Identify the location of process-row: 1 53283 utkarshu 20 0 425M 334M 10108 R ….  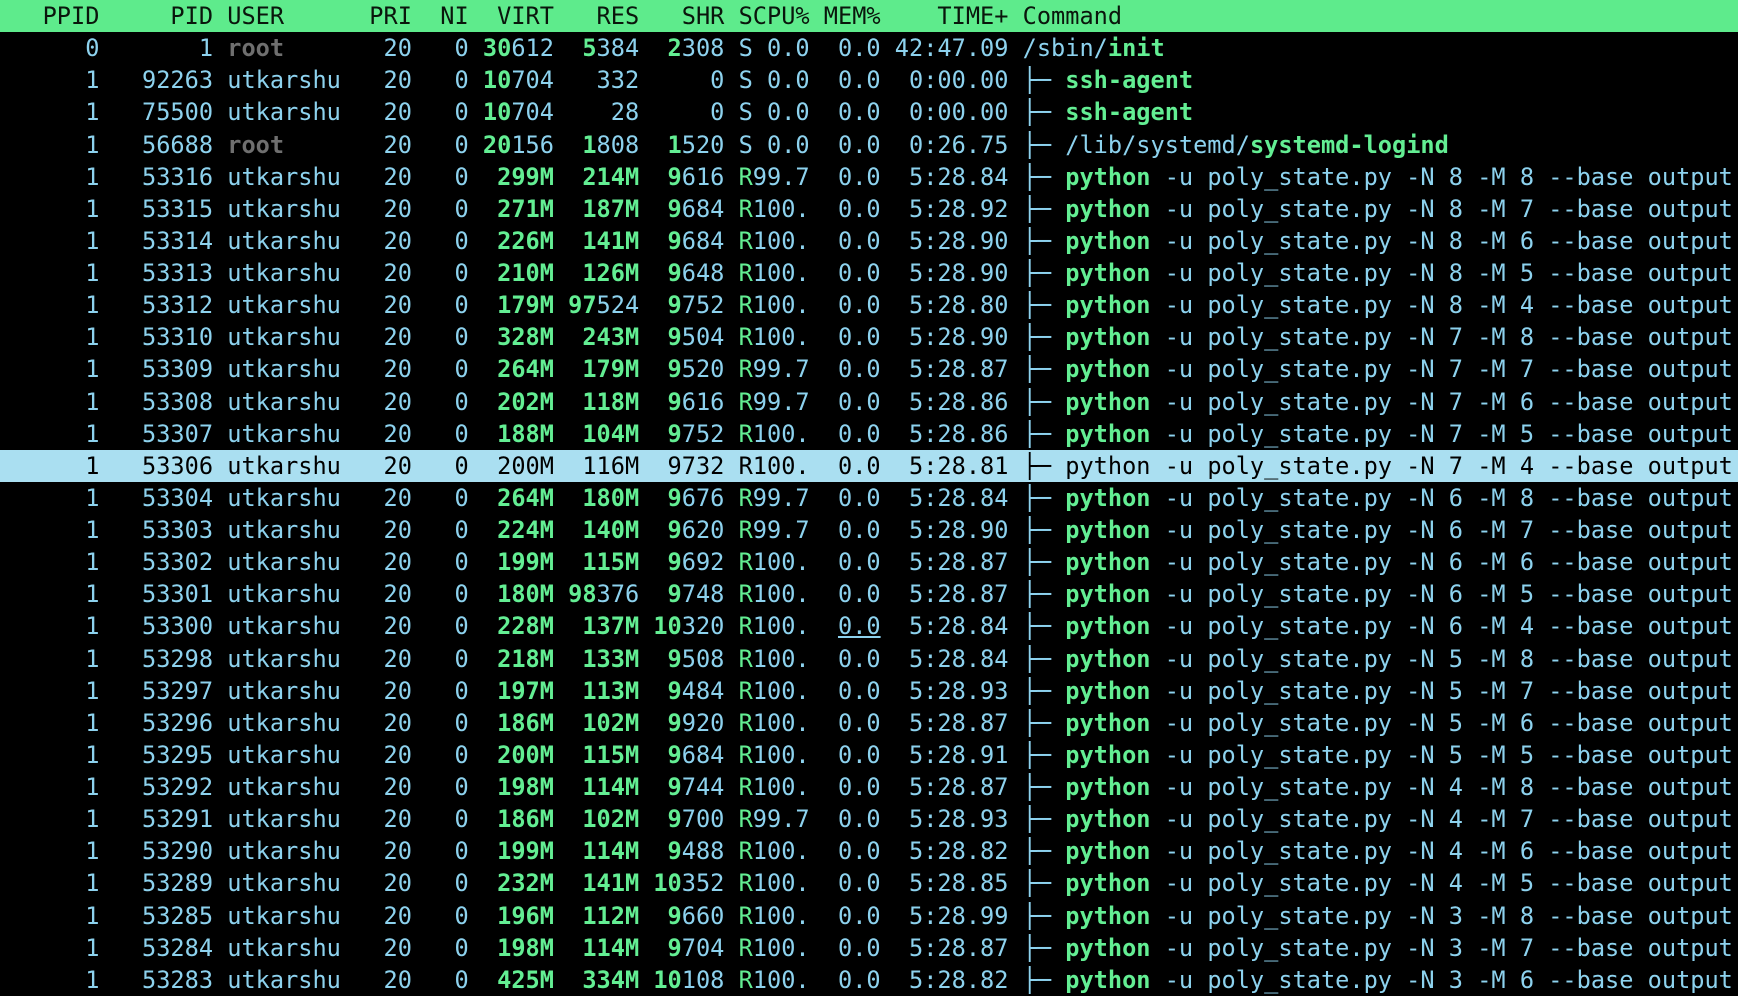
(869, 980).